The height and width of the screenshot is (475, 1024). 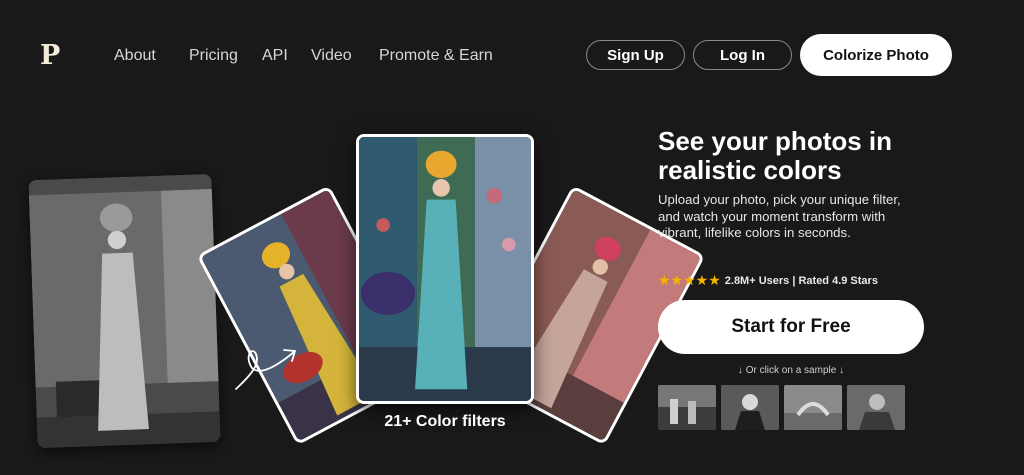 What do you see at coordinates (135, 56) in the screenshot?
I see `nav-about: About` at bounding box center [135, 56].